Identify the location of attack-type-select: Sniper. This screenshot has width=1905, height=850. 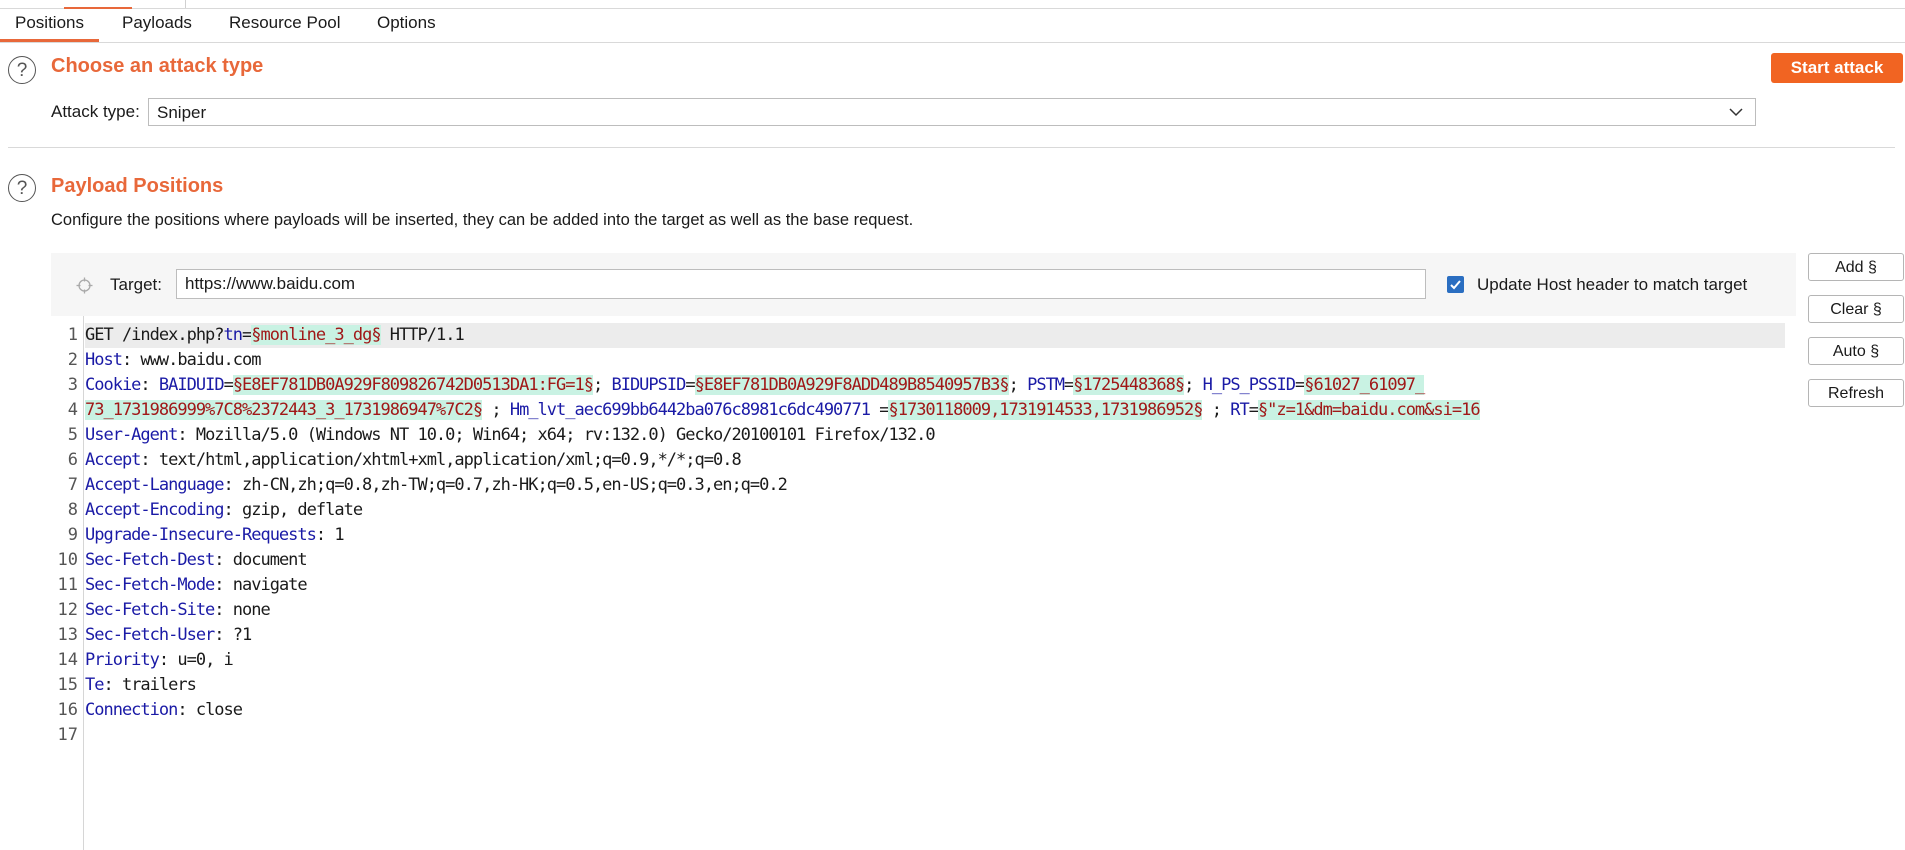
(952, 112).